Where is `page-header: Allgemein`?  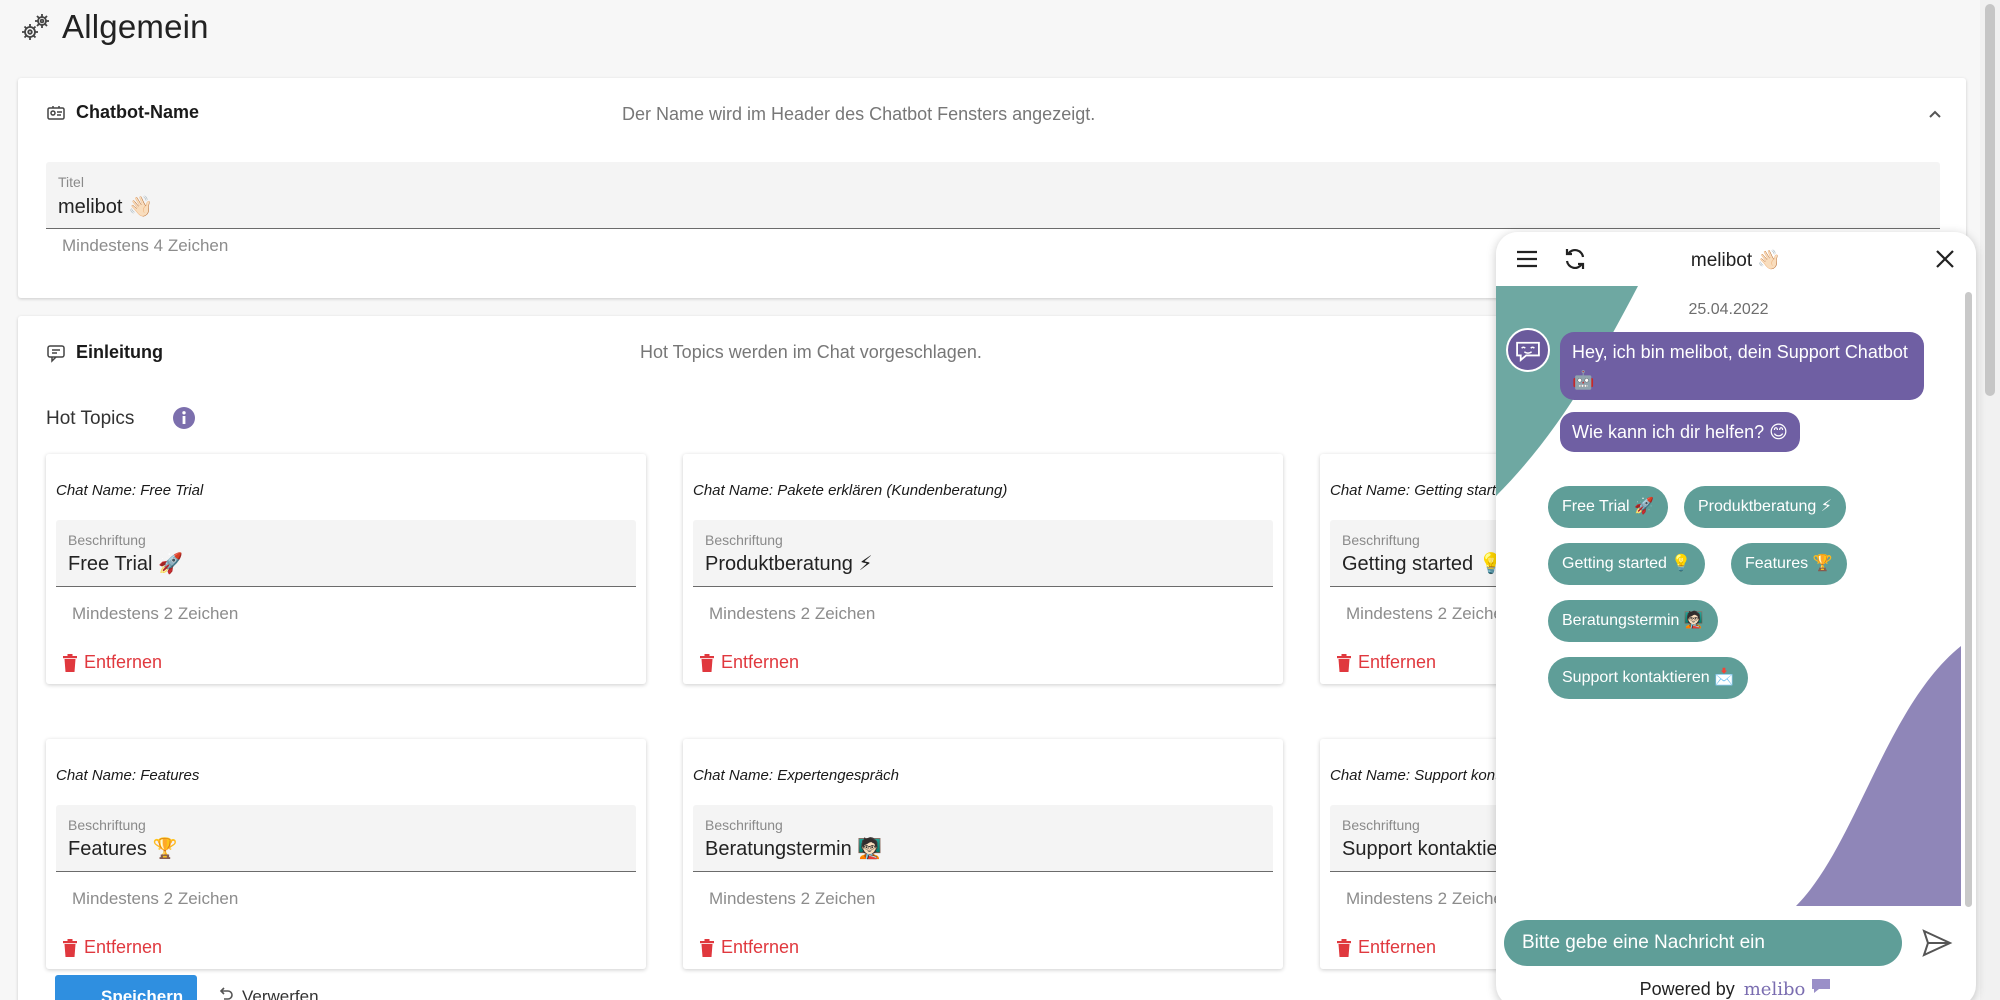 page-header: Allgemein is located at coordinates (113, 27).